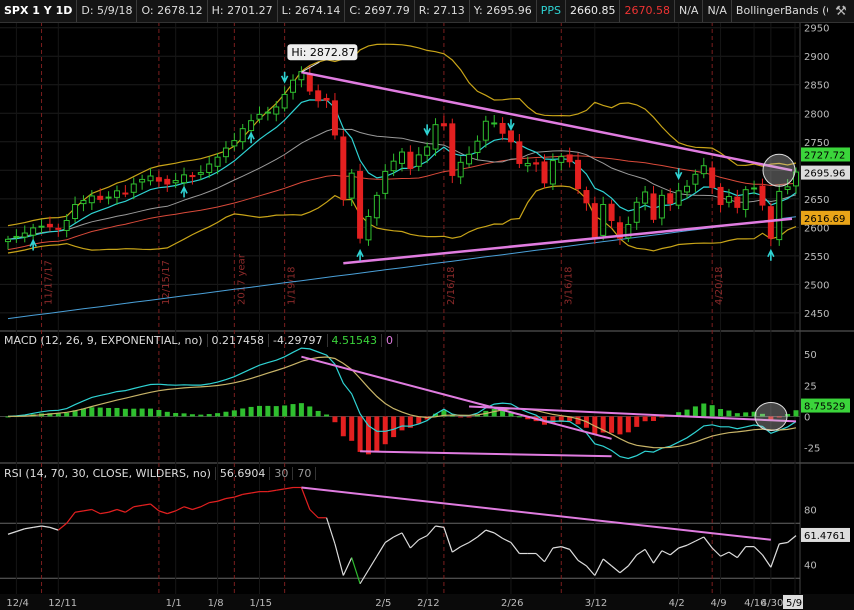  Describe the element at coordinates (841, 11) in the screenshot. I see `settings-wrench-icon: ⚒` at that location.